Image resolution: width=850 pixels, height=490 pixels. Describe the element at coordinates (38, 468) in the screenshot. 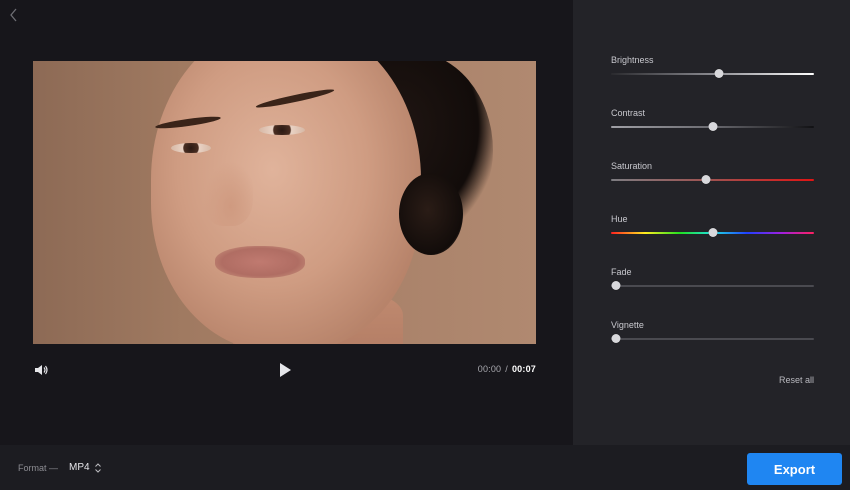

I see `format-label: Format —` at that location.